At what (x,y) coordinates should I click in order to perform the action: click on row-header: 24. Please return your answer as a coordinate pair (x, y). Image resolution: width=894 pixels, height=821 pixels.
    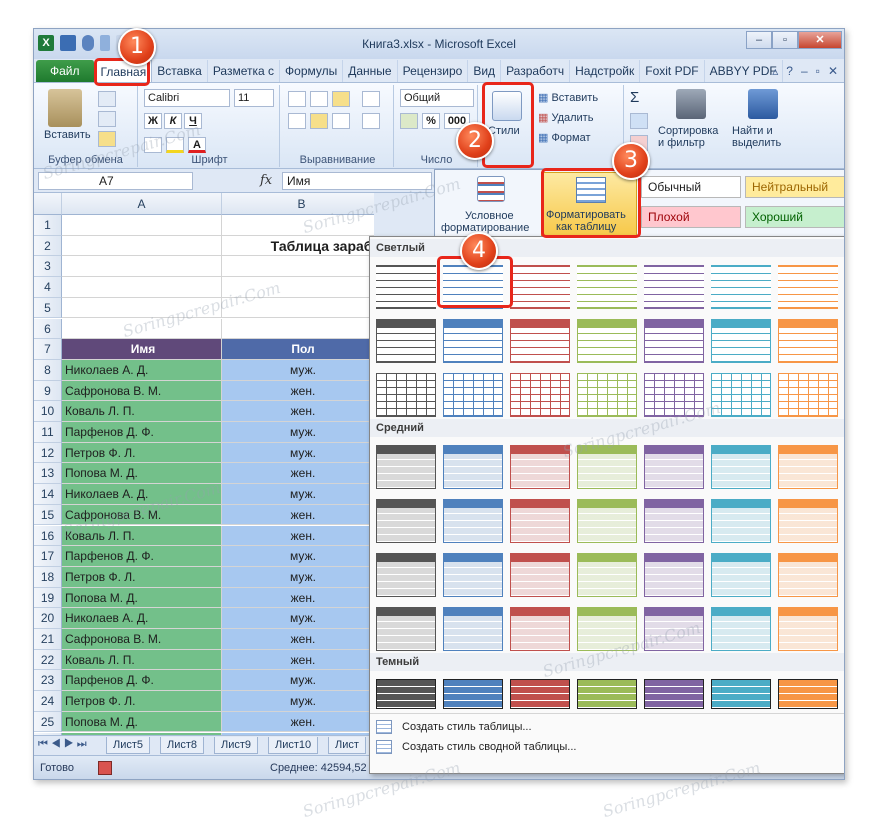
    Looking at the image, I should click on (48, 701).